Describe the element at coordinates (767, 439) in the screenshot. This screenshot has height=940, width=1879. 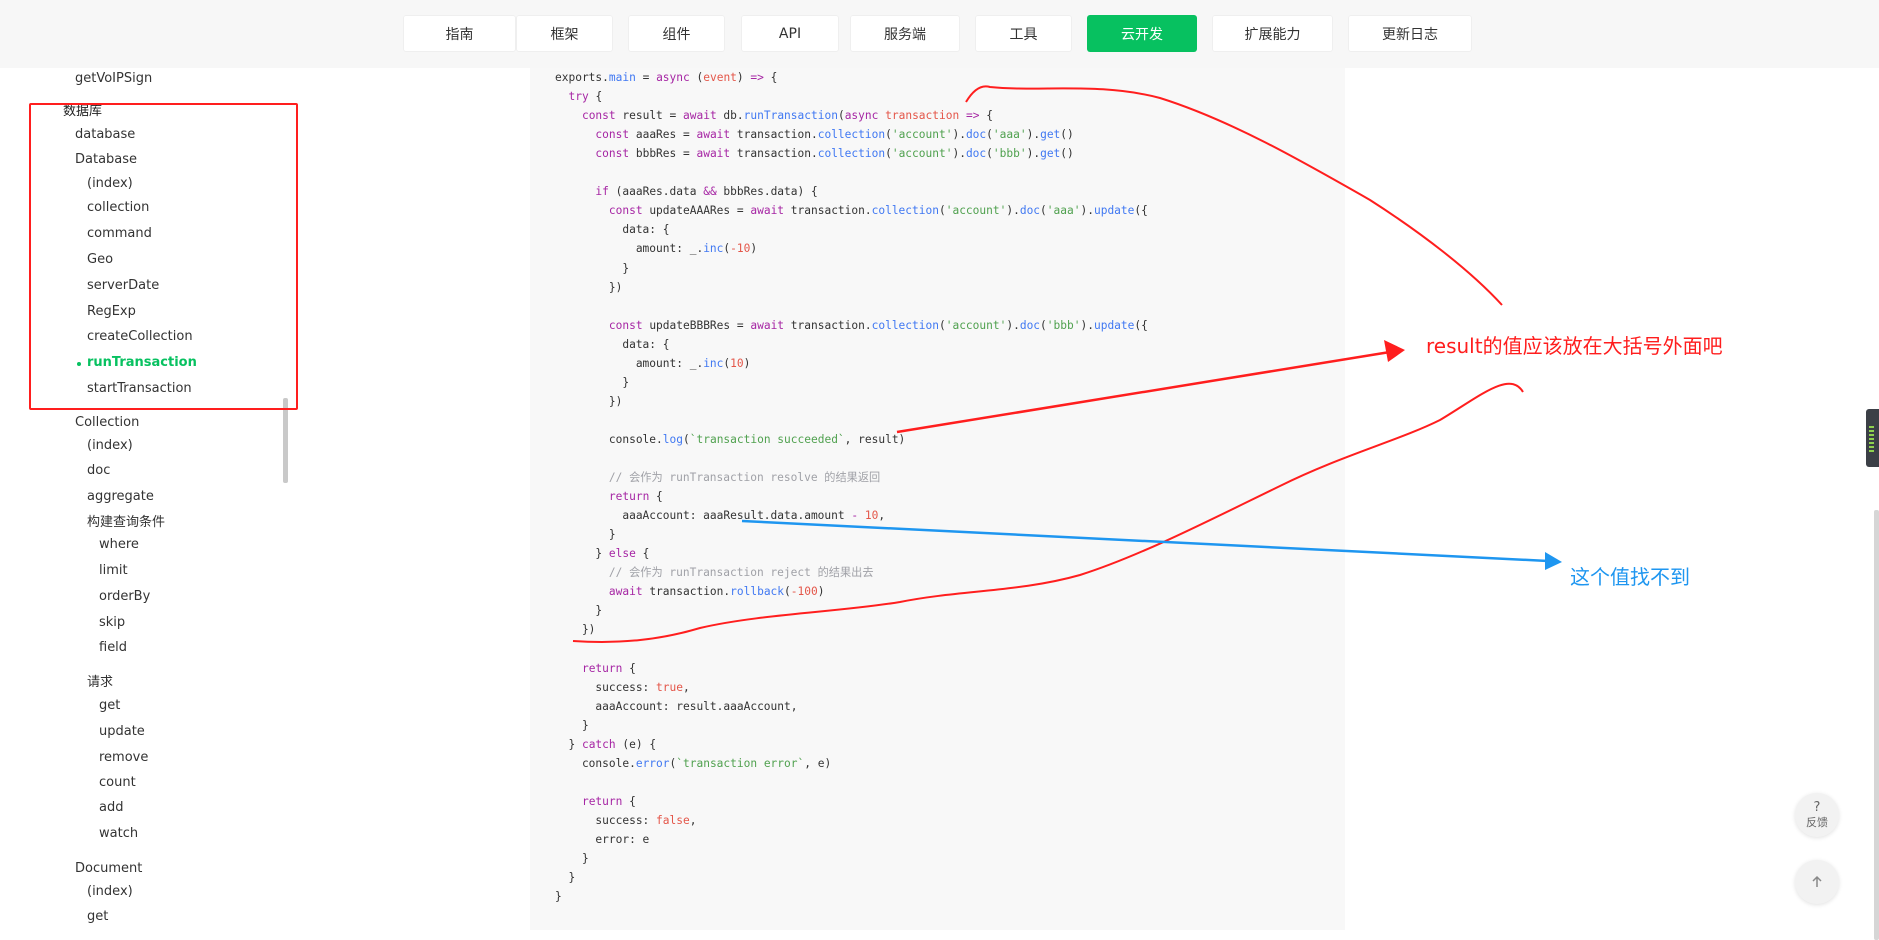
I see `code-token: `transaction succeeded`` at that location.